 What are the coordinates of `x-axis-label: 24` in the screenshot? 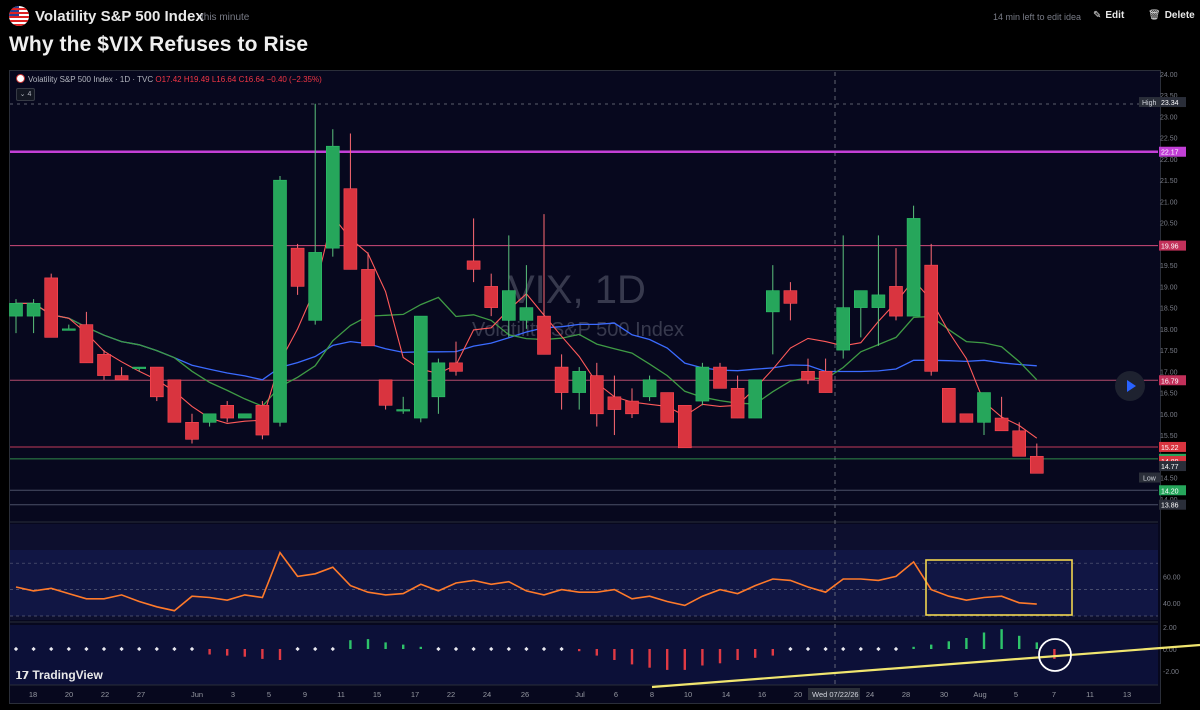 It's located at (870, 694).